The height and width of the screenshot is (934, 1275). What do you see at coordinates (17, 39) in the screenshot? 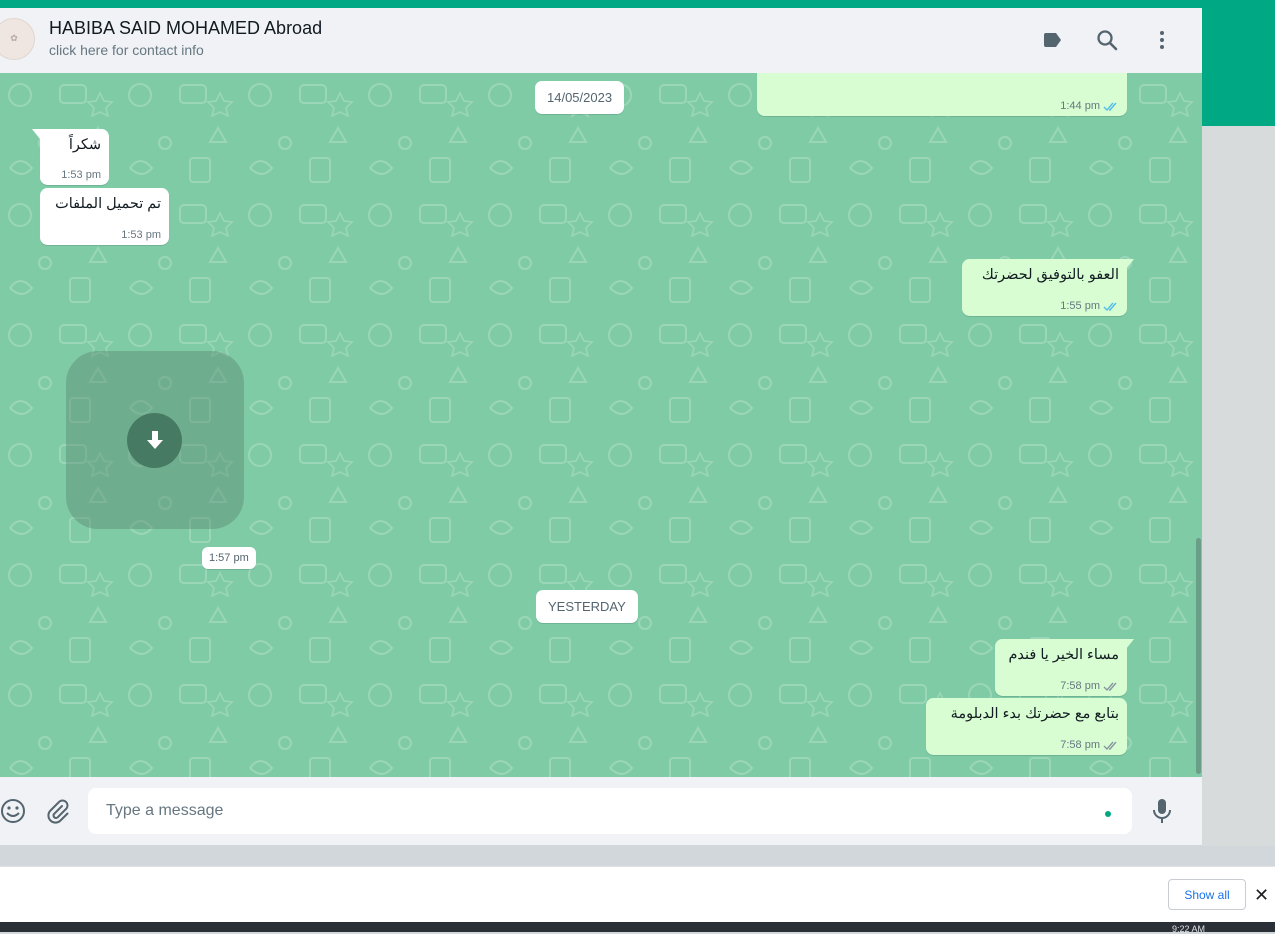
I see `contact-avatar: ✿` at bounding box center [17, 39].